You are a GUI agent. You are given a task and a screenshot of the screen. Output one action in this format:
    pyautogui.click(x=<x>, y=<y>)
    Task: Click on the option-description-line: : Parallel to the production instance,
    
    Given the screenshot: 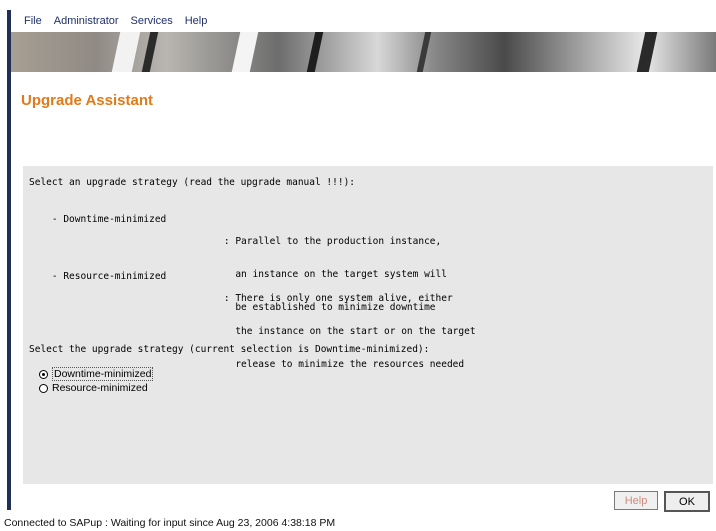 What is the action you would take?
    pyautogui.click(x=332, y=241)
    